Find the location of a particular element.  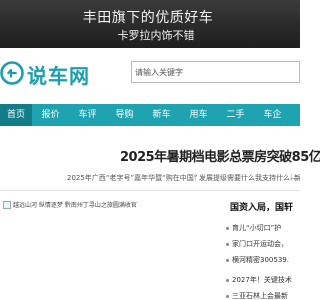

ad-subtitle: 卡罗拉内饰不错 is located at coordinates (156, 35).